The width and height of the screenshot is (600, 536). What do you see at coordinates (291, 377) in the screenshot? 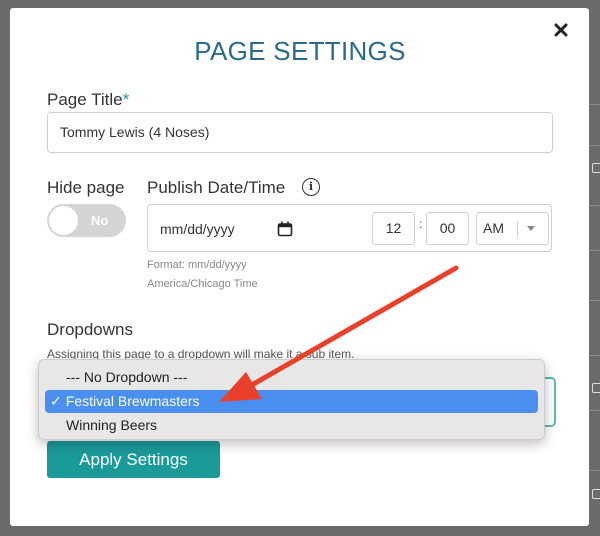
I see `dropdown-option-none: --- No Dropdown ---` at bounding box center [291, 377].